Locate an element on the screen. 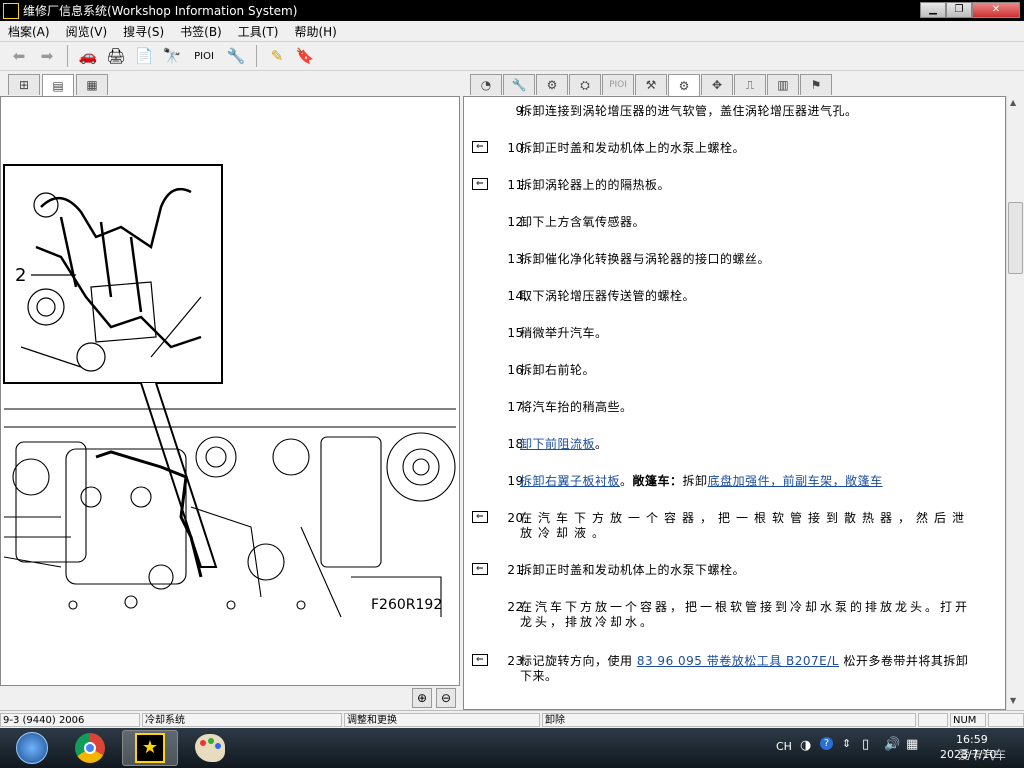  forward-arrow-icon: ➡ is located at coordinates (47, 56).